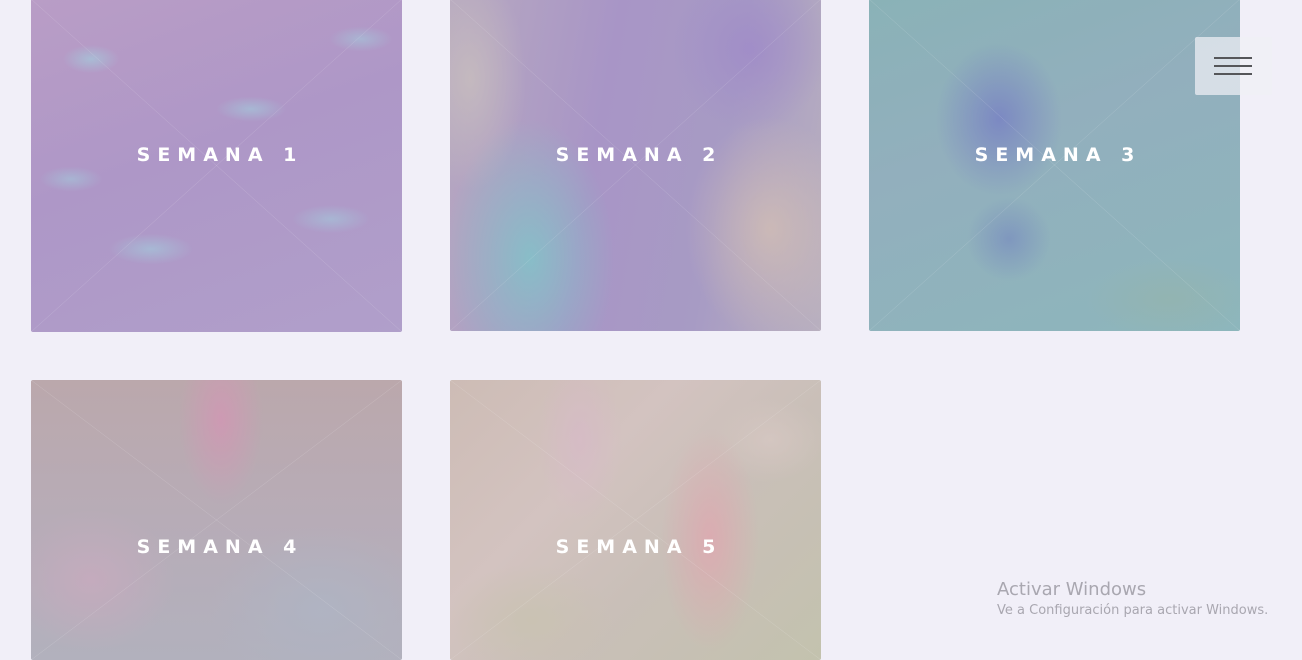  What do you see at coordinates (1072, 589) in the screenshot?
I see `watermark-title: Activar Windows` at bounding box center [1072, 589].